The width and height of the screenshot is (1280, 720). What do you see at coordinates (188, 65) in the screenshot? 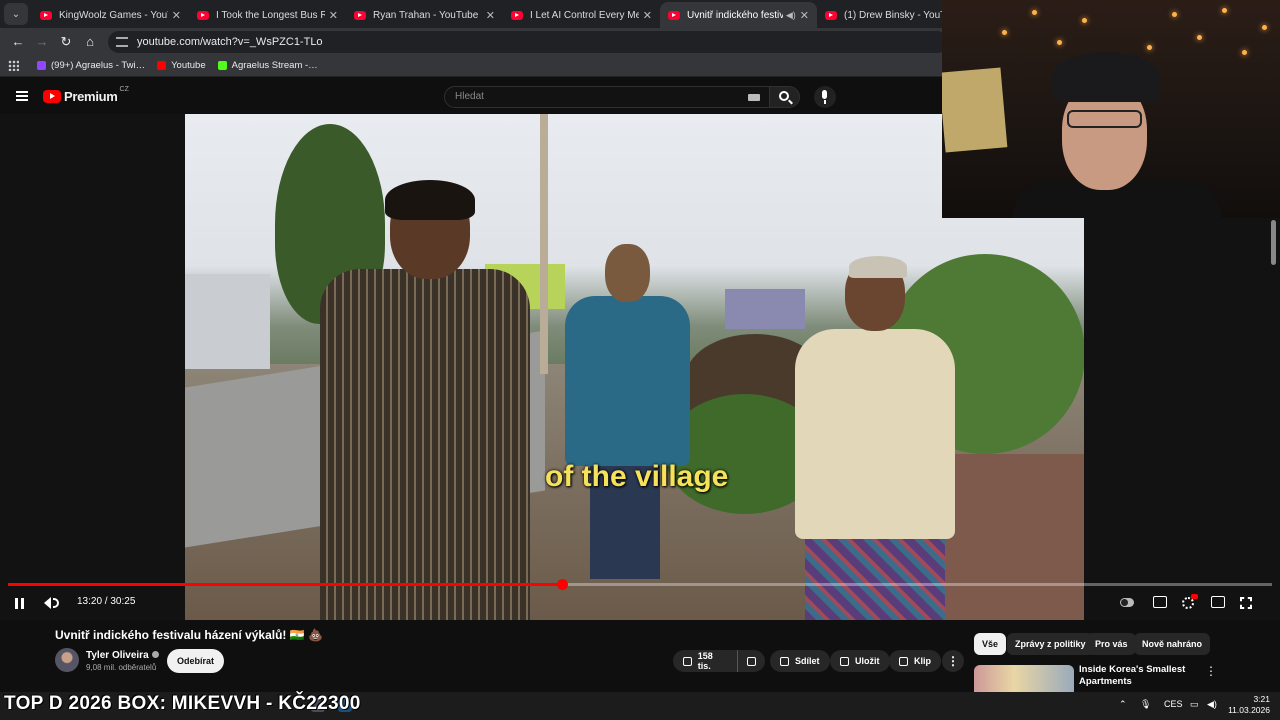
I see `bookmark-label: Youtube` at bounding box center [188, 65].